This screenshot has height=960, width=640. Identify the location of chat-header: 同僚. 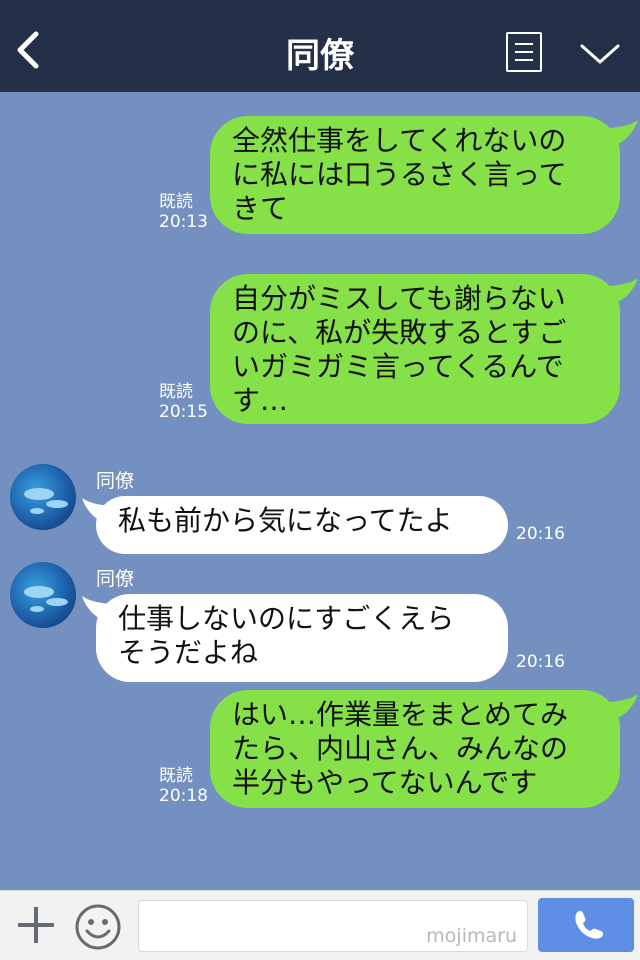
(320, 46).